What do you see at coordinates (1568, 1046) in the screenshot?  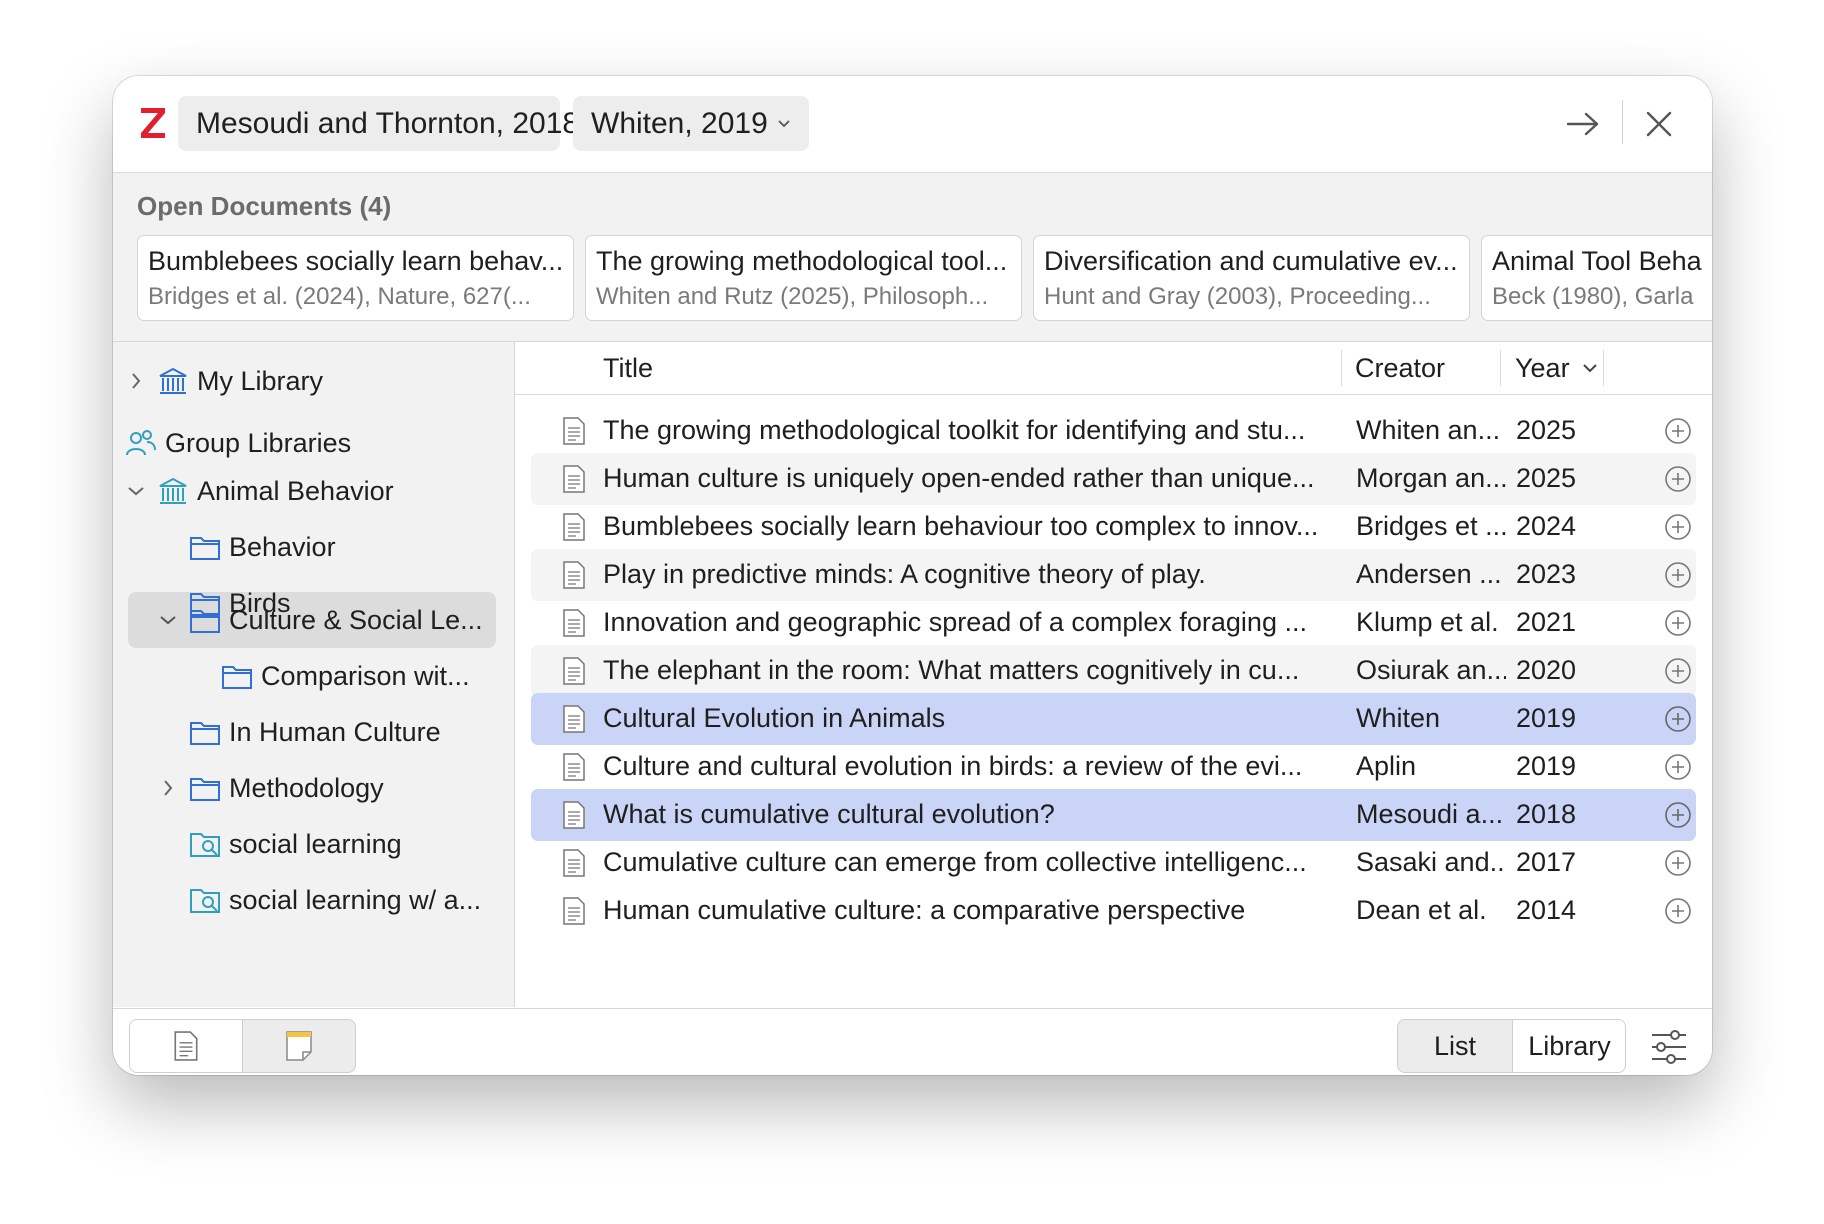 I see `library-mode-button: Library` at bounding box center [1568, 1046].